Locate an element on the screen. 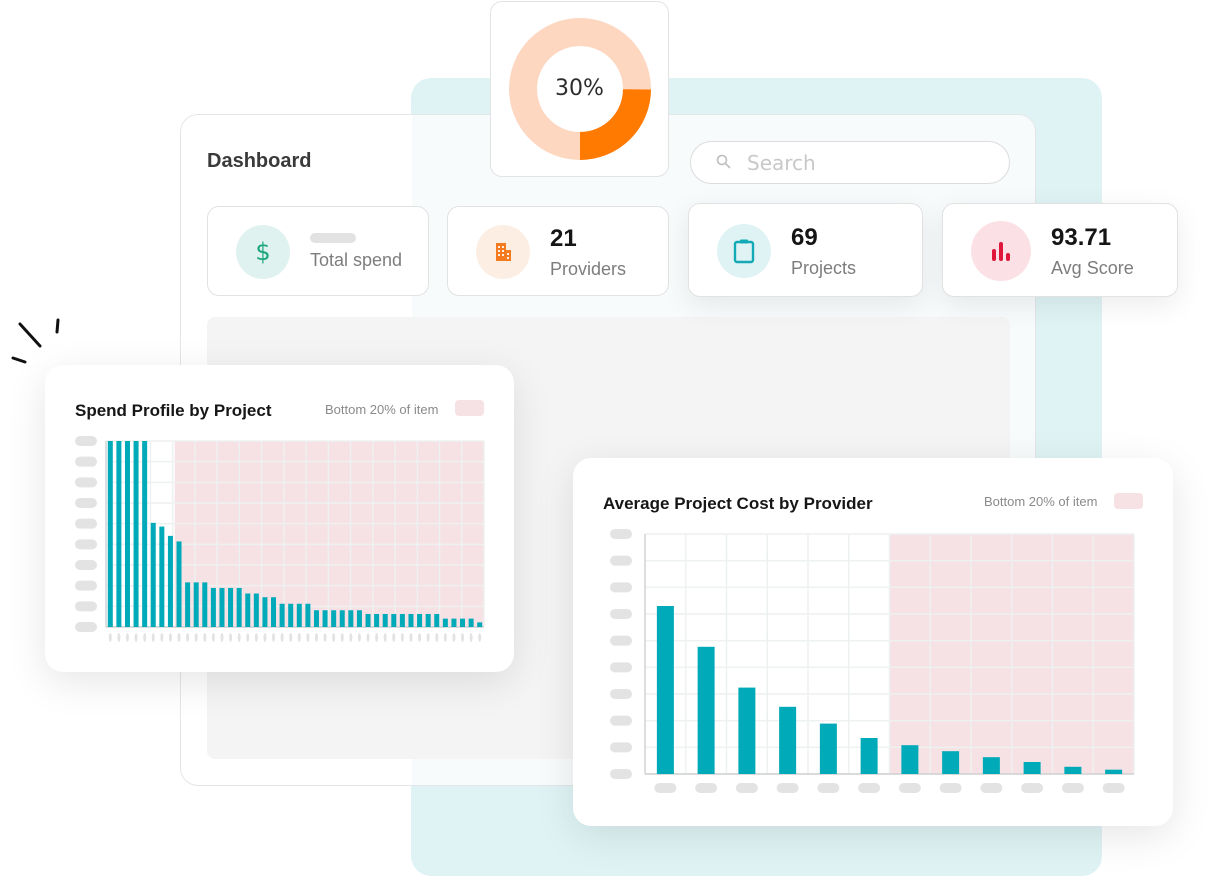 The image size is (1224, 896). clipboard-icon is located at coordinates (744, 251).